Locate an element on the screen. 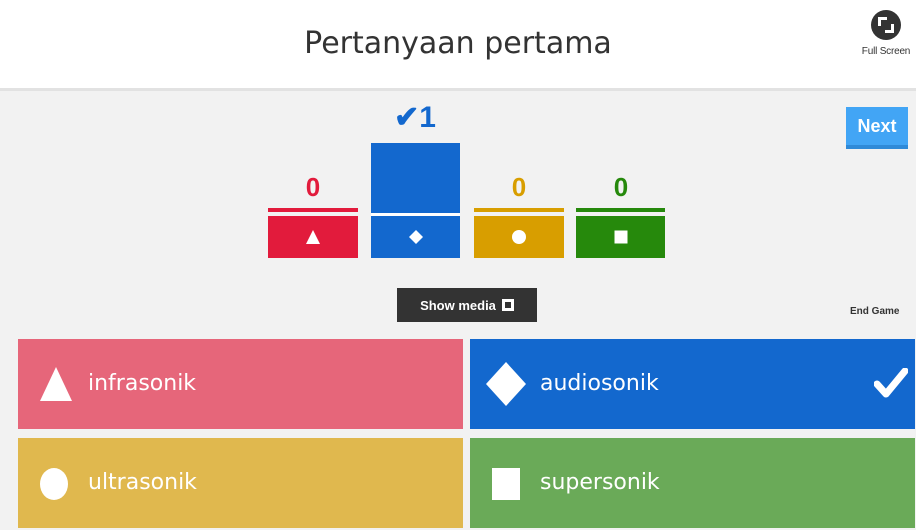  show-media-button: Show media is located at coordinates (467, 305).